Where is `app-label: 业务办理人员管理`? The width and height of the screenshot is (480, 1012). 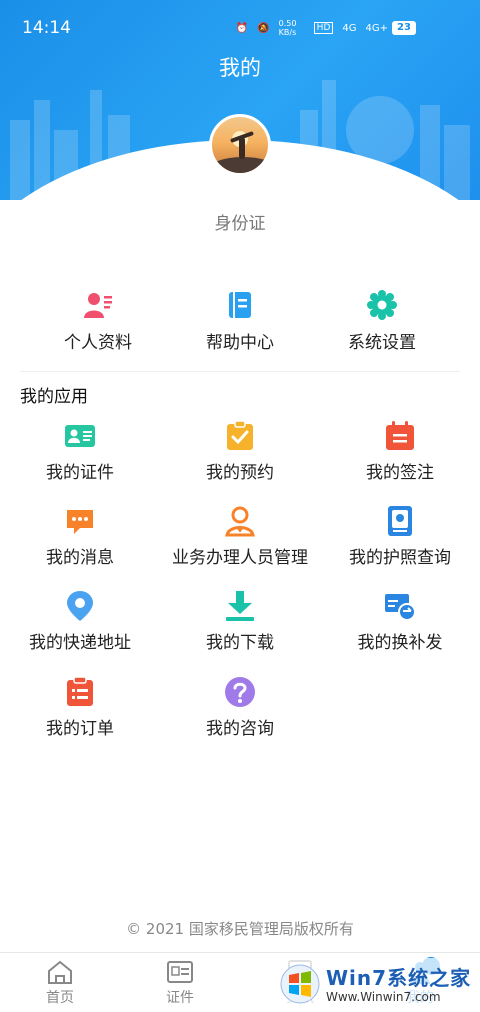
app-label: 业务办理人员管理 is located at coordinates (240, 558).